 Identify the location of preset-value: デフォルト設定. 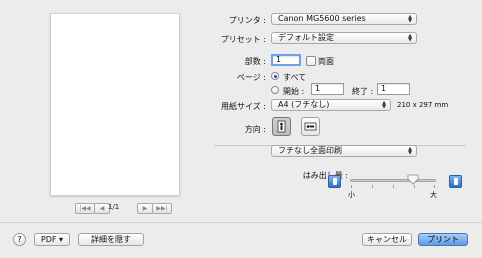
(306, 37).